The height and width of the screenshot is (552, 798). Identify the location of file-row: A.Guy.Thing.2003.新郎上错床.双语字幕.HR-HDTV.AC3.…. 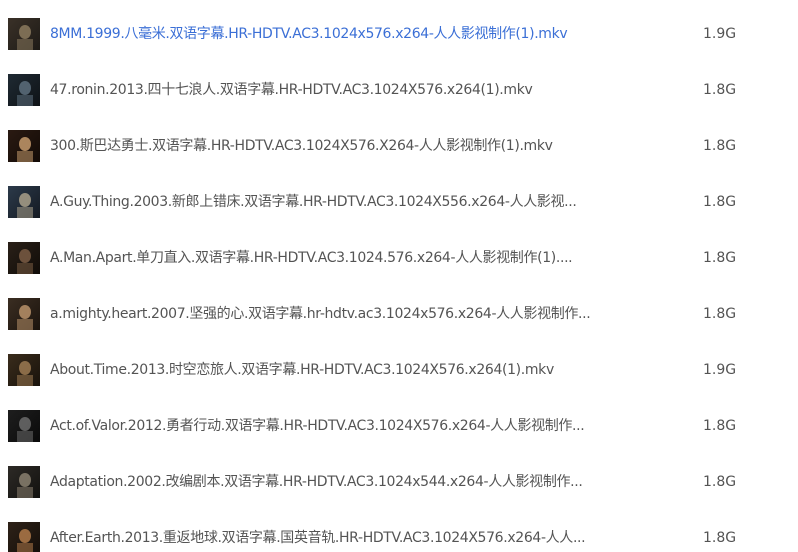
(399, 212).